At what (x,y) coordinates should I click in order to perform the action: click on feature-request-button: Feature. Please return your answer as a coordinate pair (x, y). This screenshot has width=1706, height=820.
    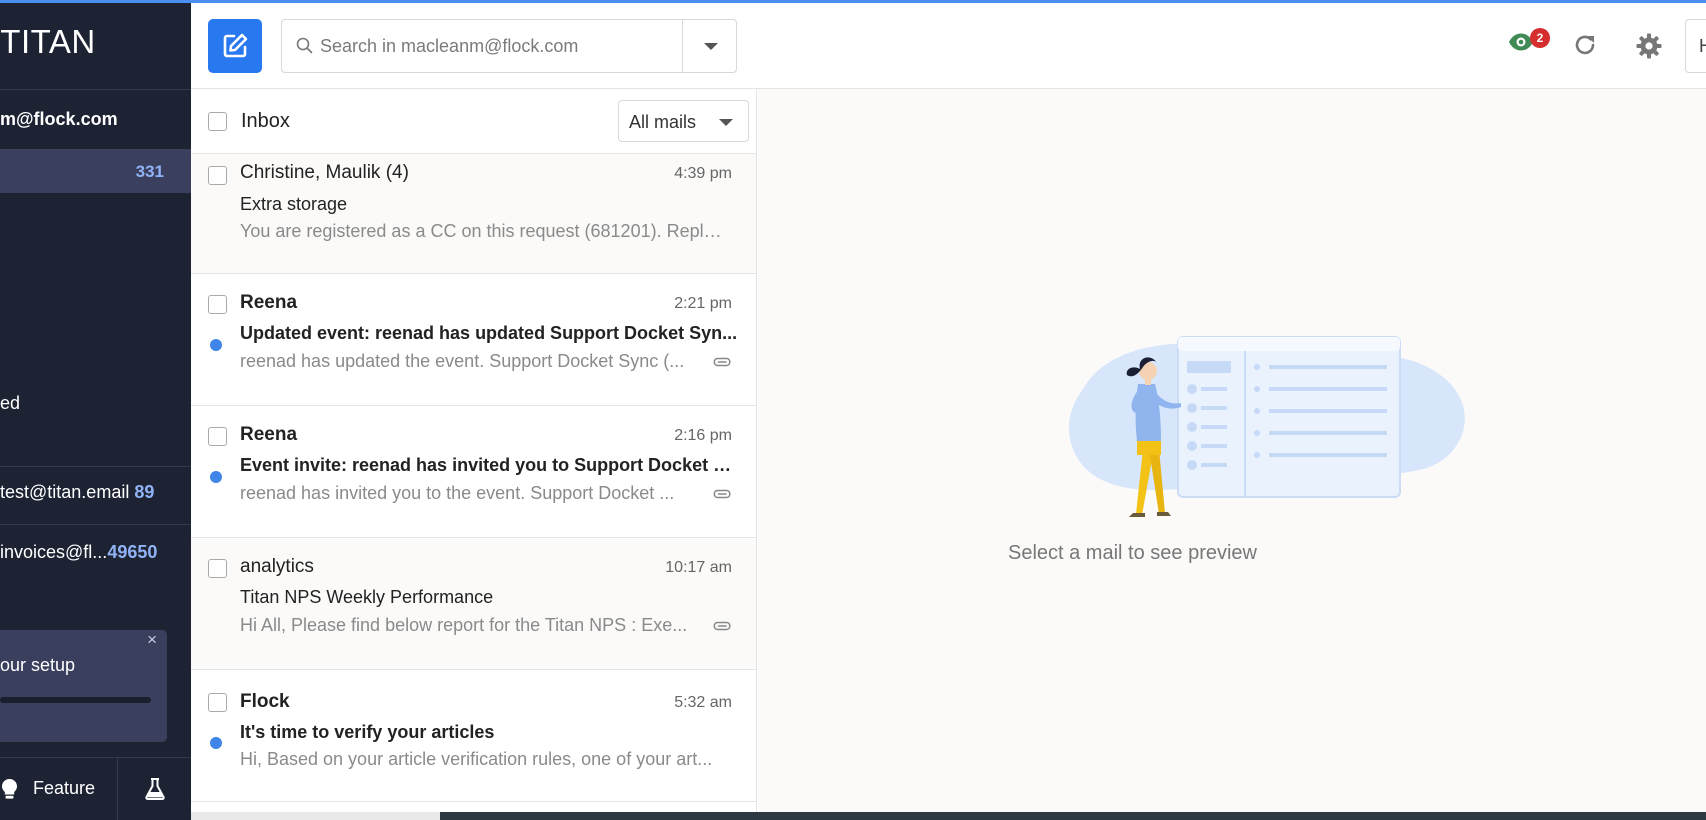
    Looking at the image, I should click on (58, 789).